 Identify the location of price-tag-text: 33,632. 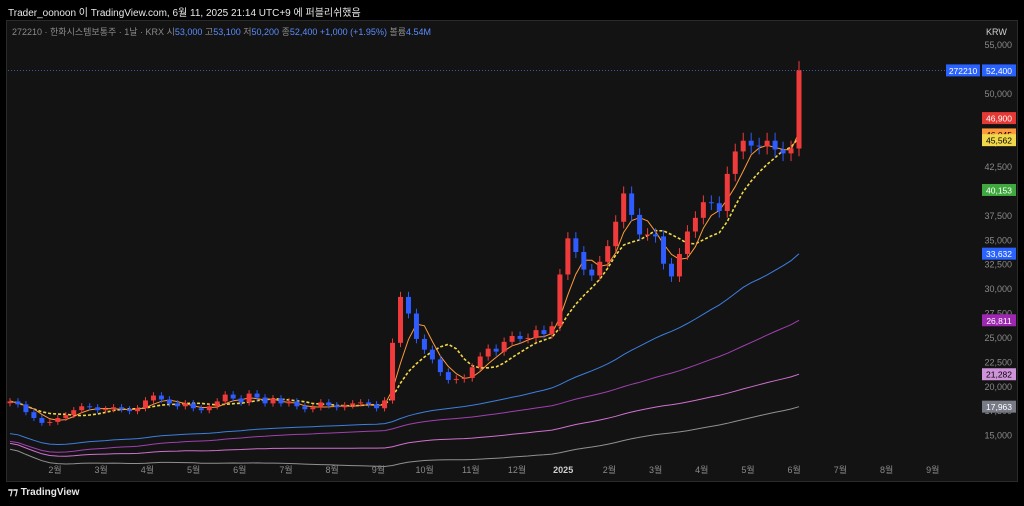
(999, 254).